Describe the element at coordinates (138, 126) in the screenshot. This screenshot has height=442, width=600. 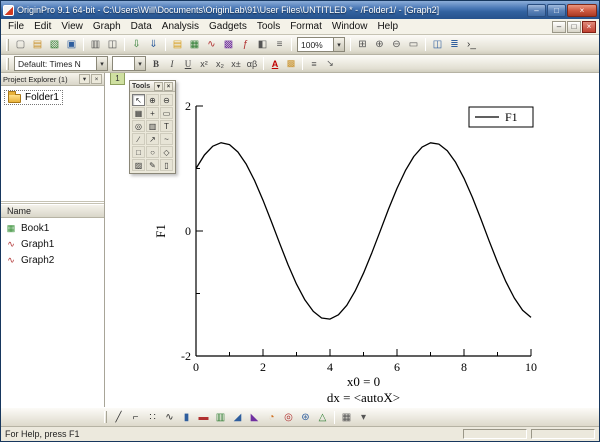
I see `screen-reader-tool-button: ◎` at that location.